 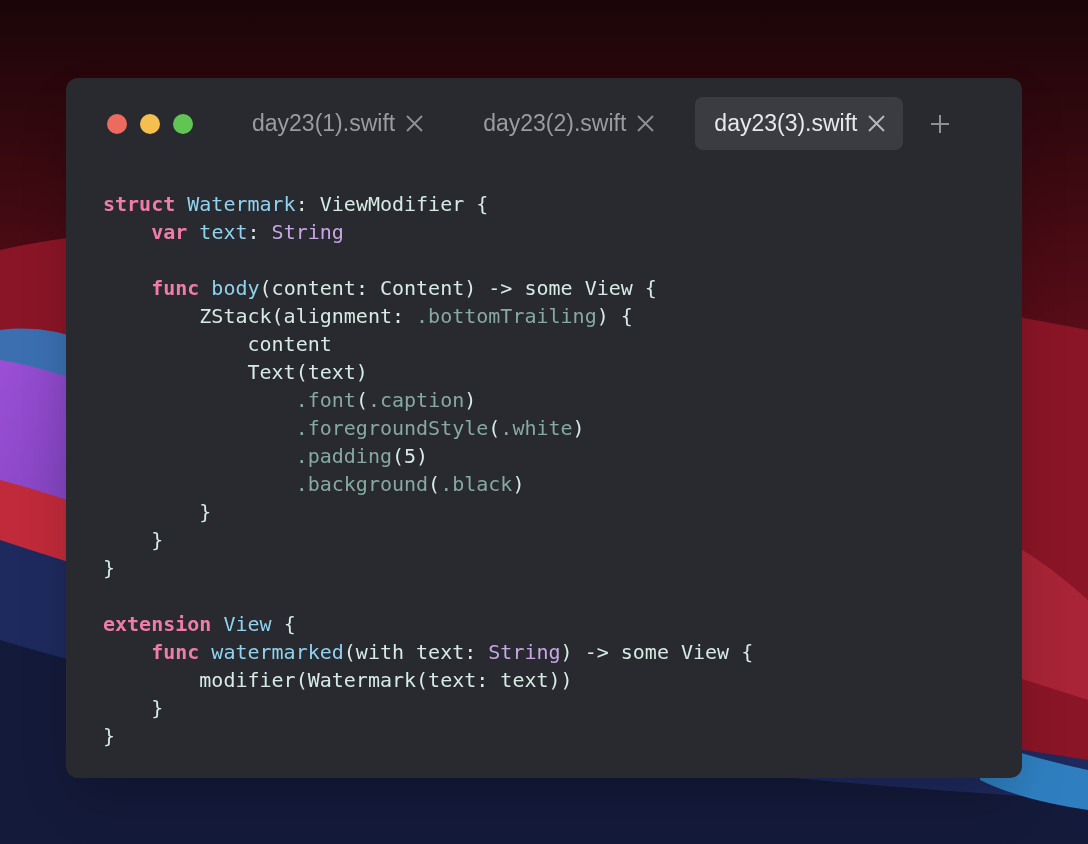 What do you see at coordinates (403, 288) in the screenshot?
I see `code-line: func body(content: Content) -> some View {` at bounding box center [403, 288].